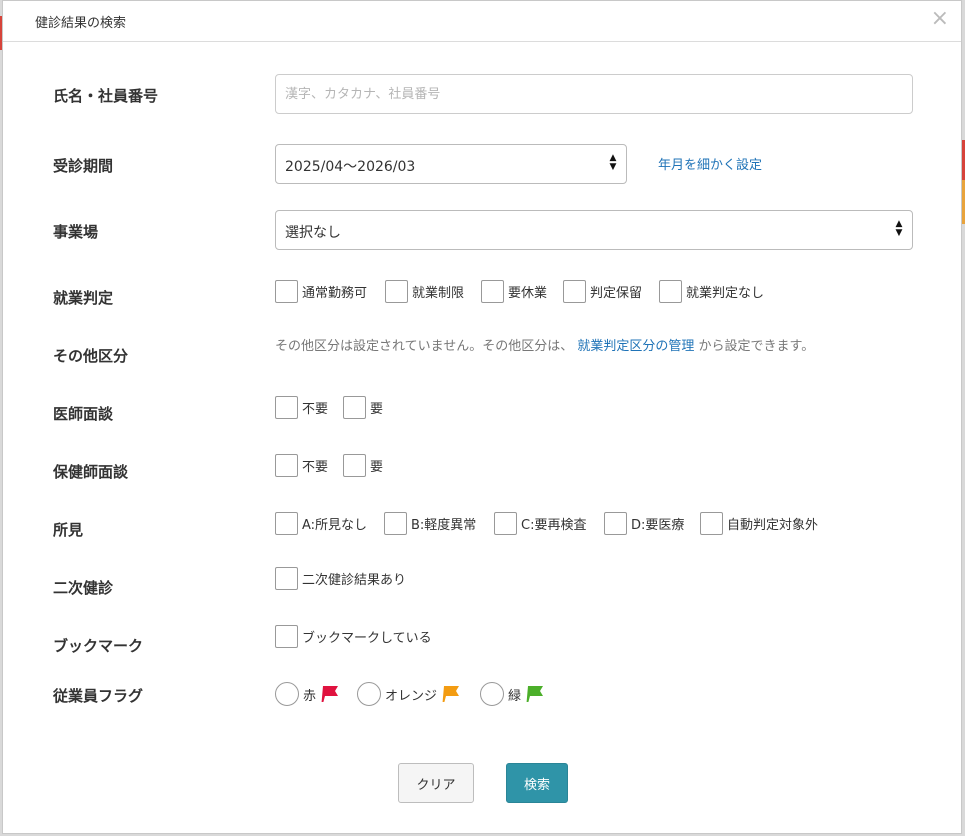 The width and height of the screenshot is (965, 836). What do you see at coordinates (635, 346) in the screenshot?
I see `judgement-category-management-link: 就業判定区分の管理` at bounding box center [635, 346].